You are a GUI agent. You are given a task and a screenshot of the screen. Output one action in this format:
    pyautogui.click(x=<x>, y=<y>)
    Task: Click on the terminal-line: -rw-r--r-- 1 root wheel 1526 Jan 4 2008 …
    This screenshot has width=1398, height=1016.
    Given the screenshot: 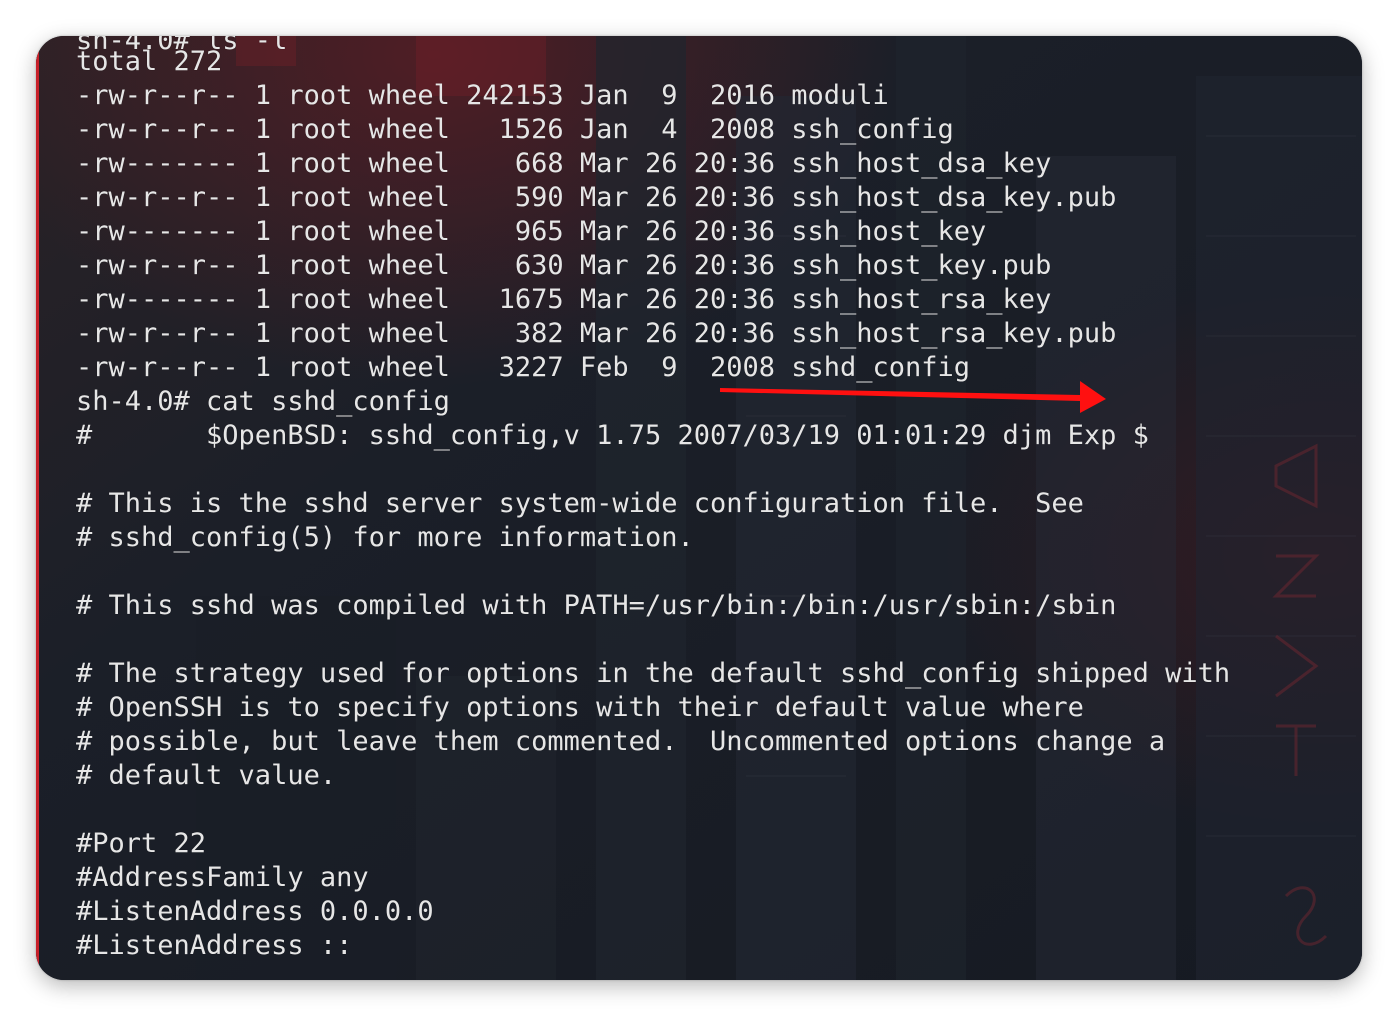 What is the action you would take?
    pyautogui.click(x=515, y=129)
    